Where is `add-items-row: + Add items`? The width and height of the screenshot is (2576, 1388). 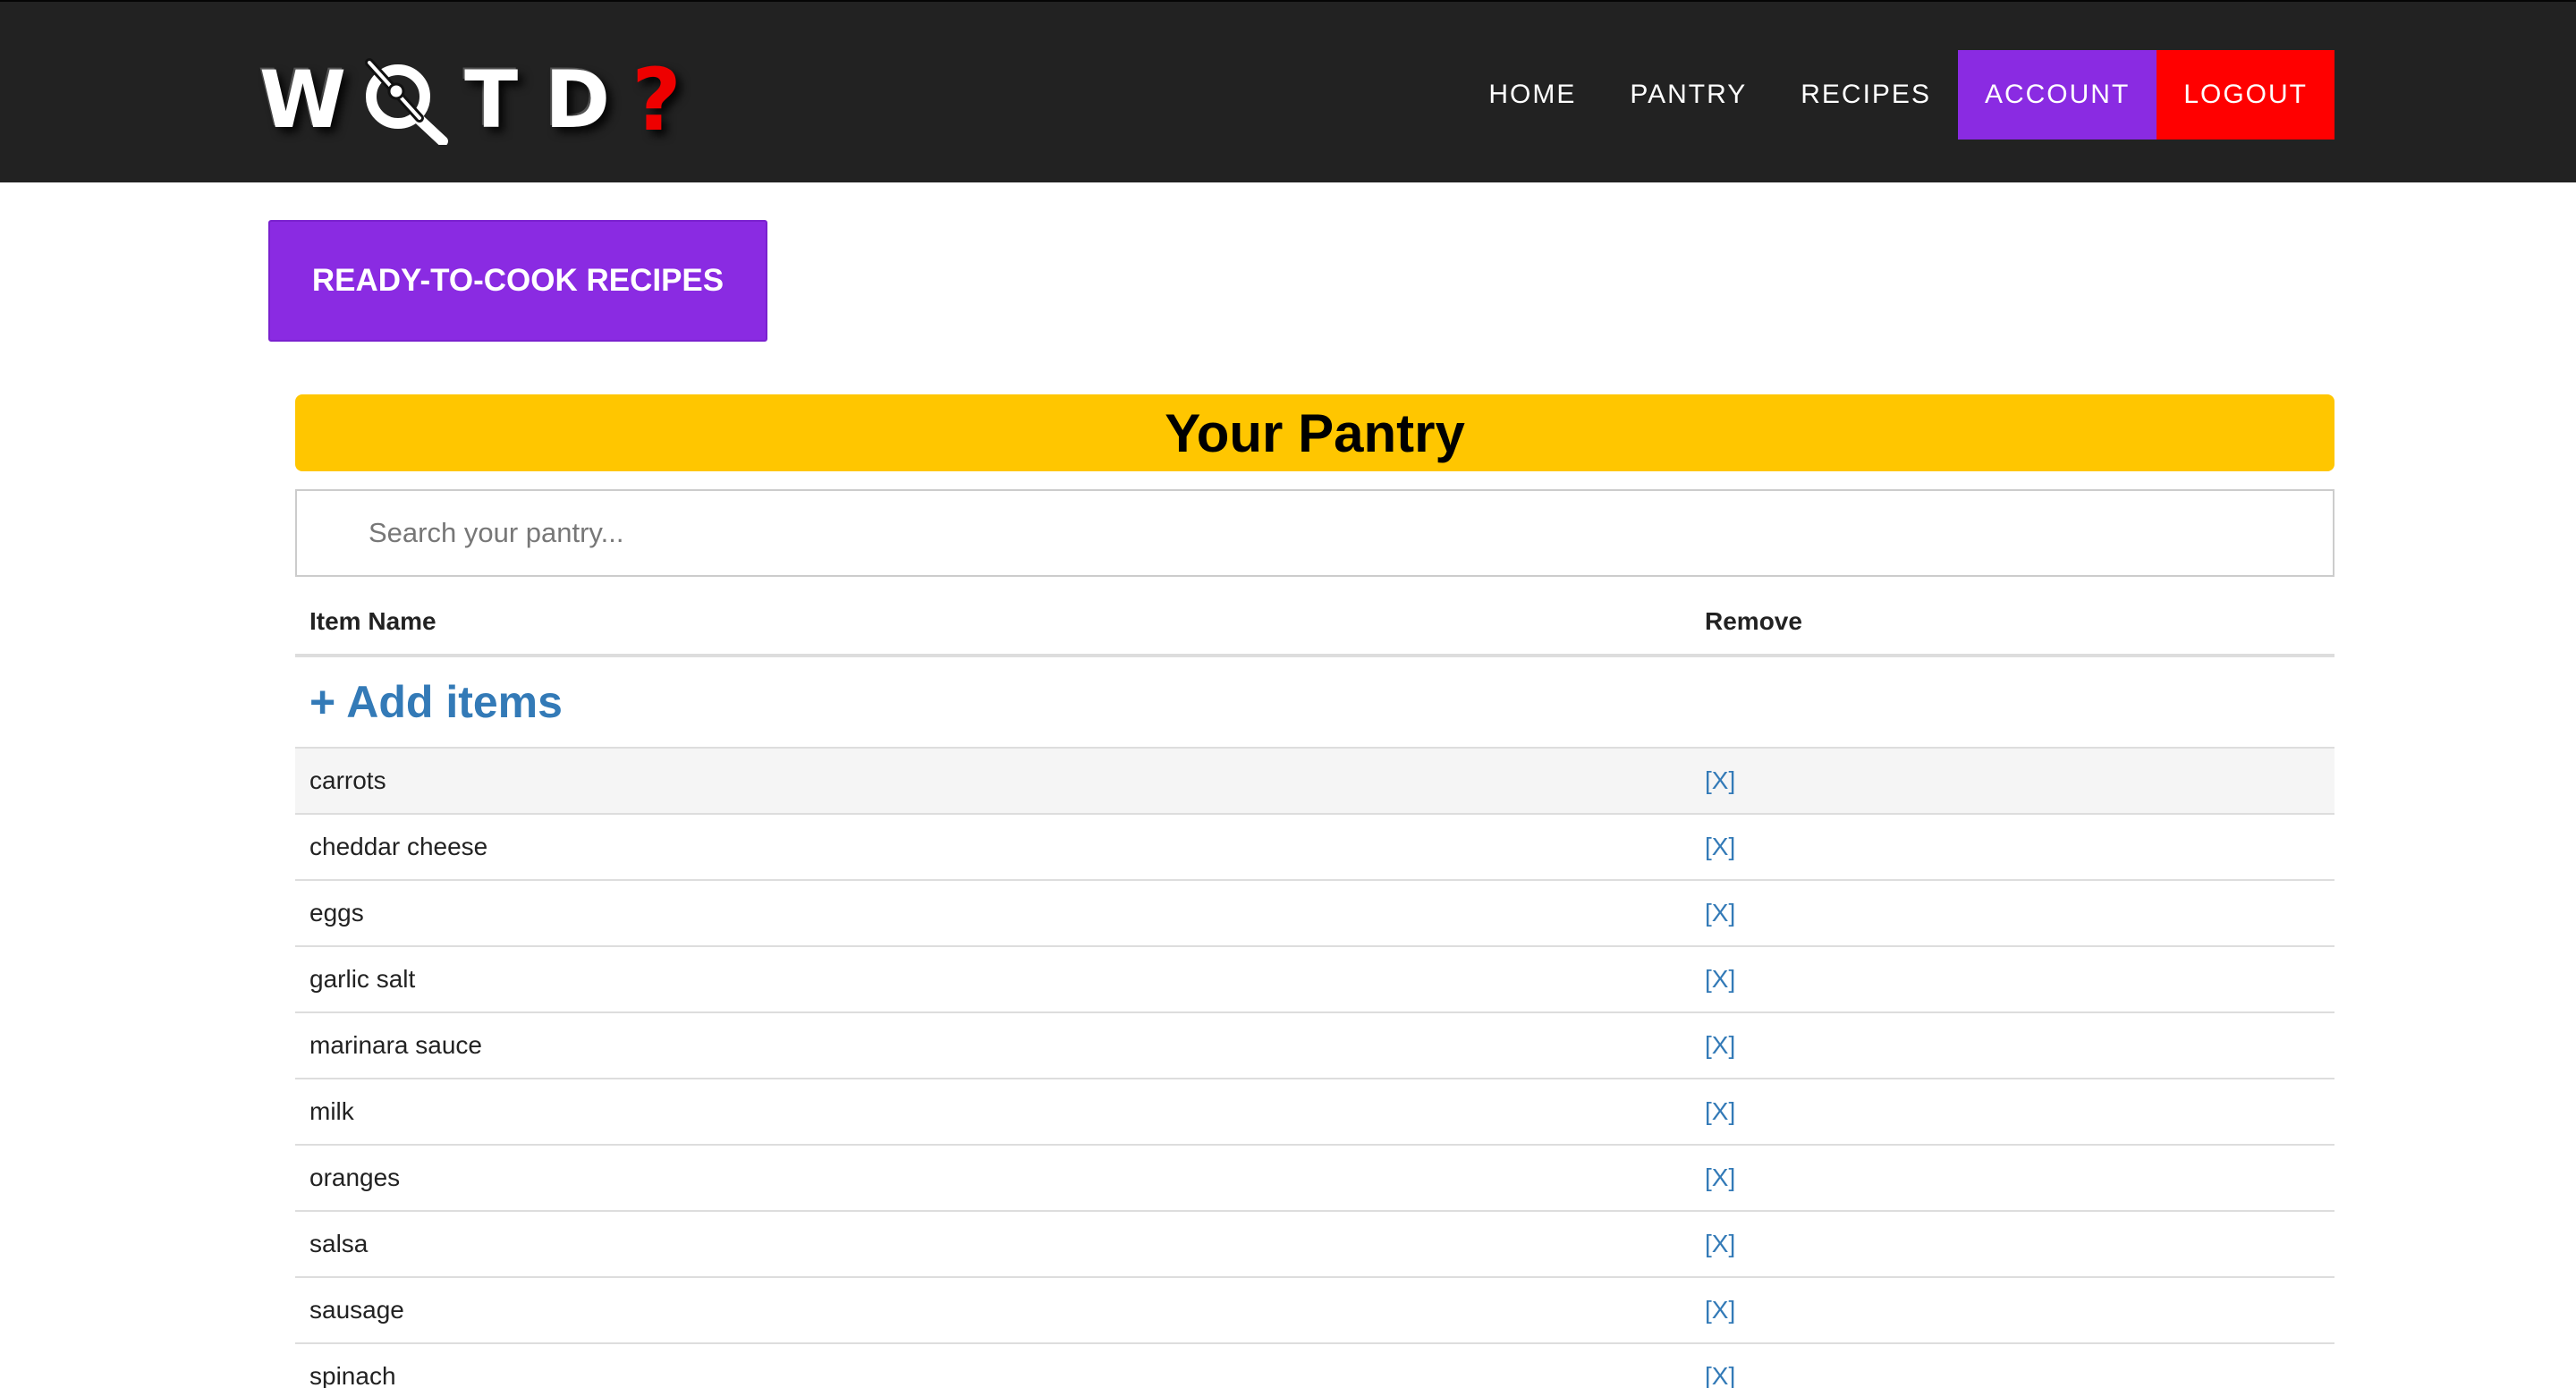 add-items-row: + Add items is located at coordinates (1314, 703).